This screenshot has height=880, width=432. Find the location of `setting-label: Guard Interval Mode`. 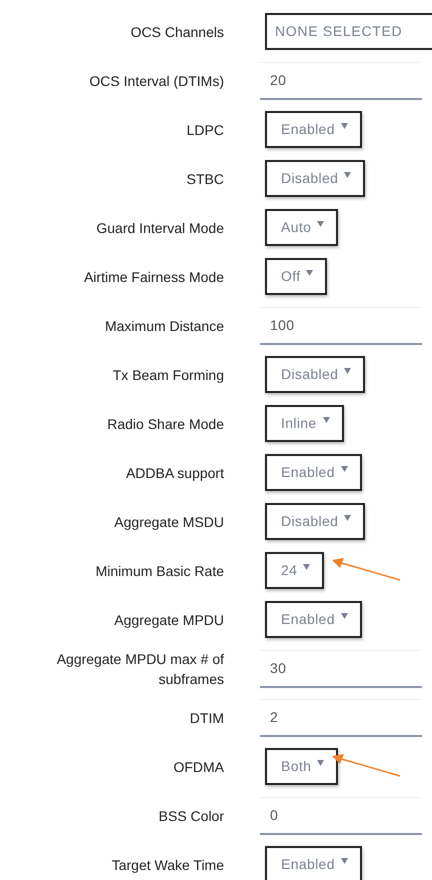

setting-label: Guard Interval Mode is located at coordinates (159, 228).